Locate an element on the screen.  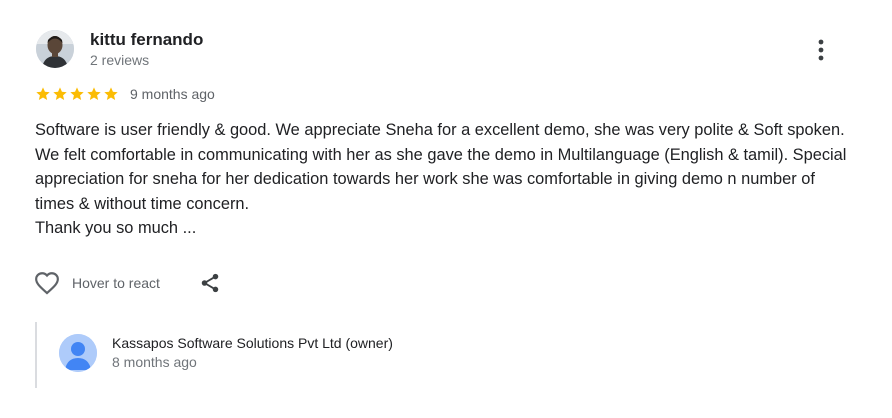
owner-avatar is located at coordinates (78, 353).